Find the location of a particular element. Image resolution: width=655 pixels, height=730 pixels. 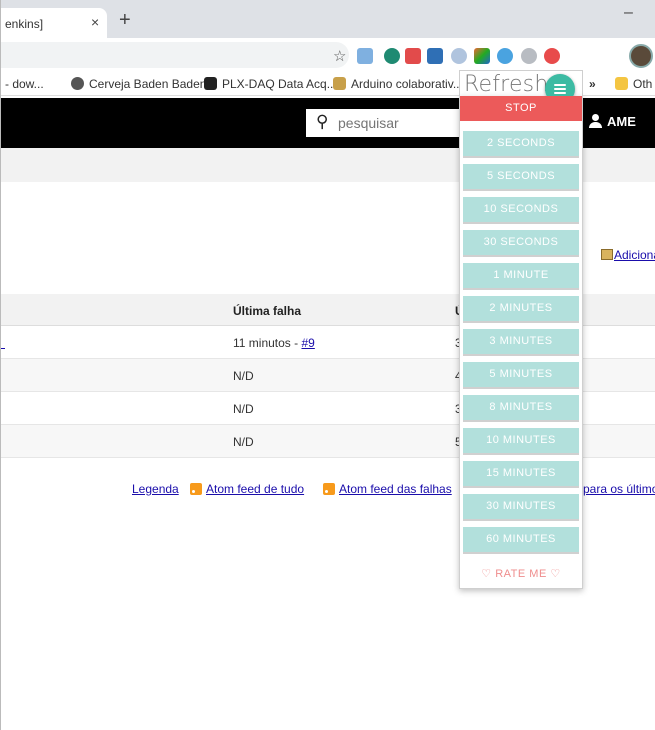

search-box: ⚲ is located at coordinates (386, 123).